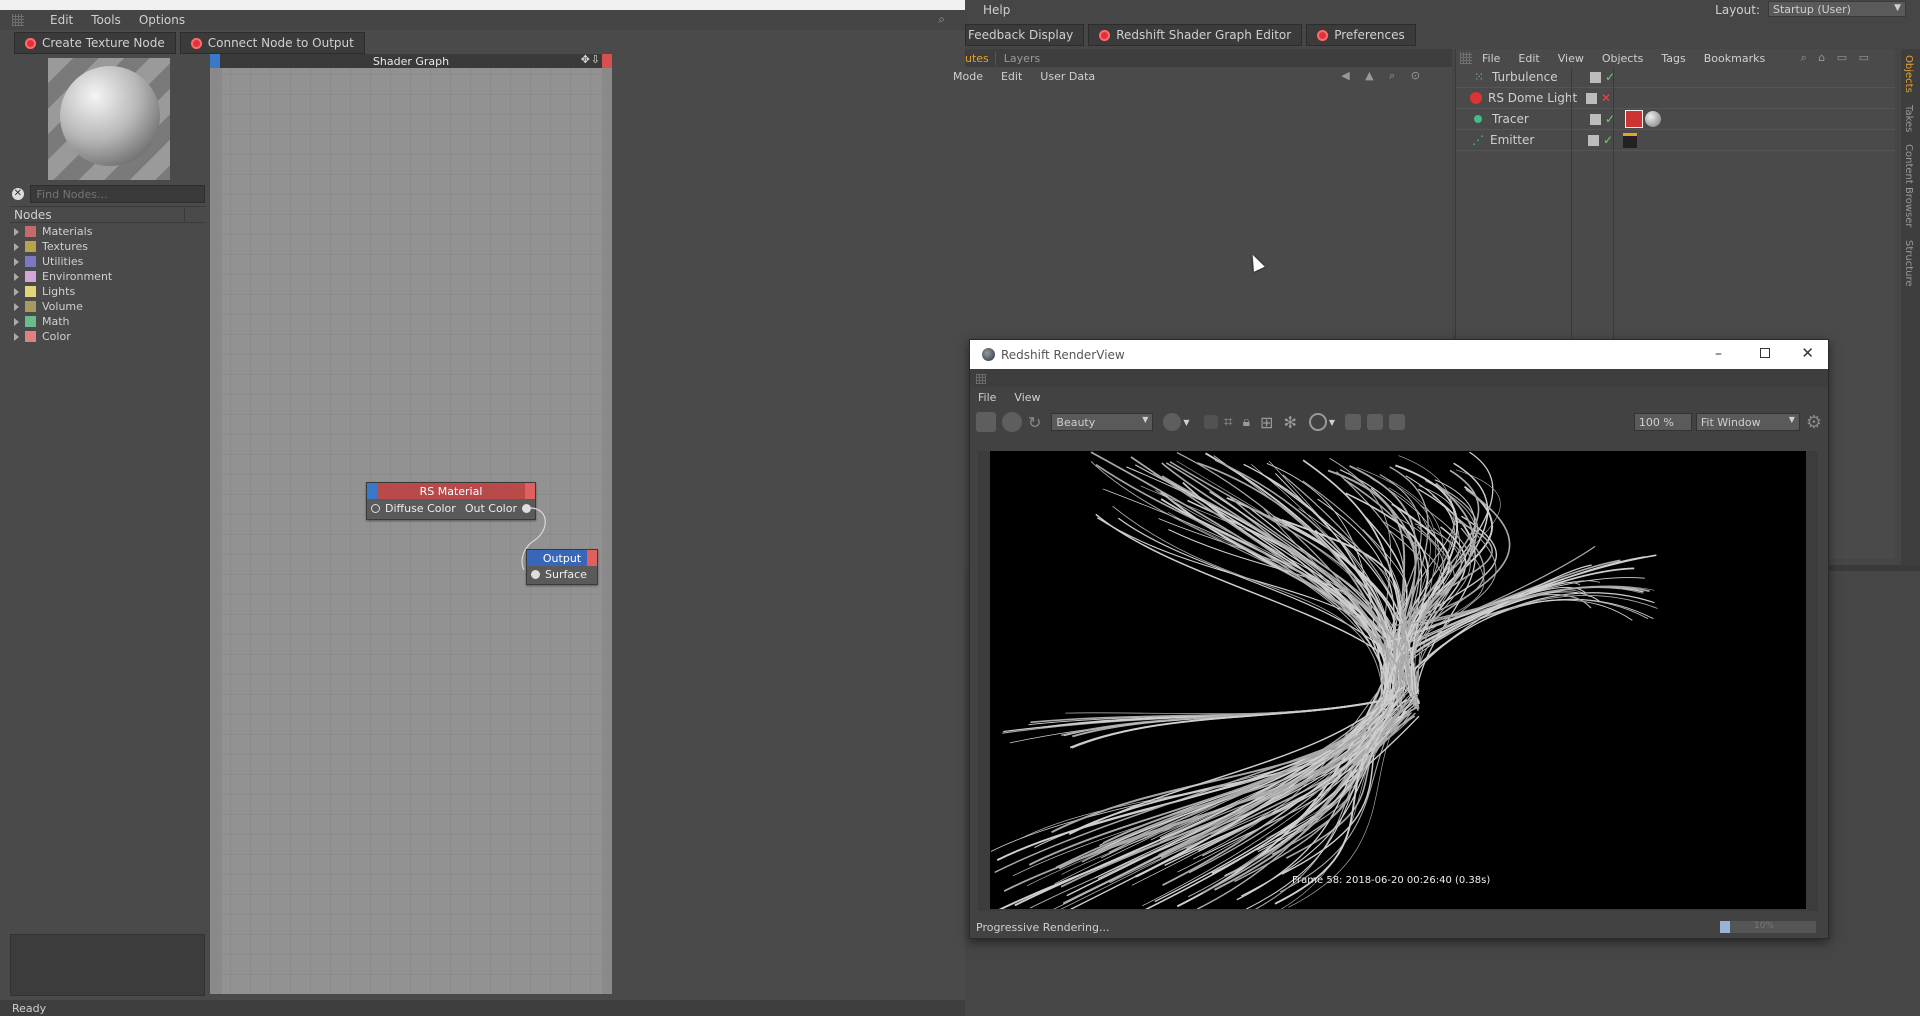 This screenshot has height=1016, width=1920. Describe the element at coordinates (107, 261) in the screenshot. I see `node-category-item: Utilities` at that location.